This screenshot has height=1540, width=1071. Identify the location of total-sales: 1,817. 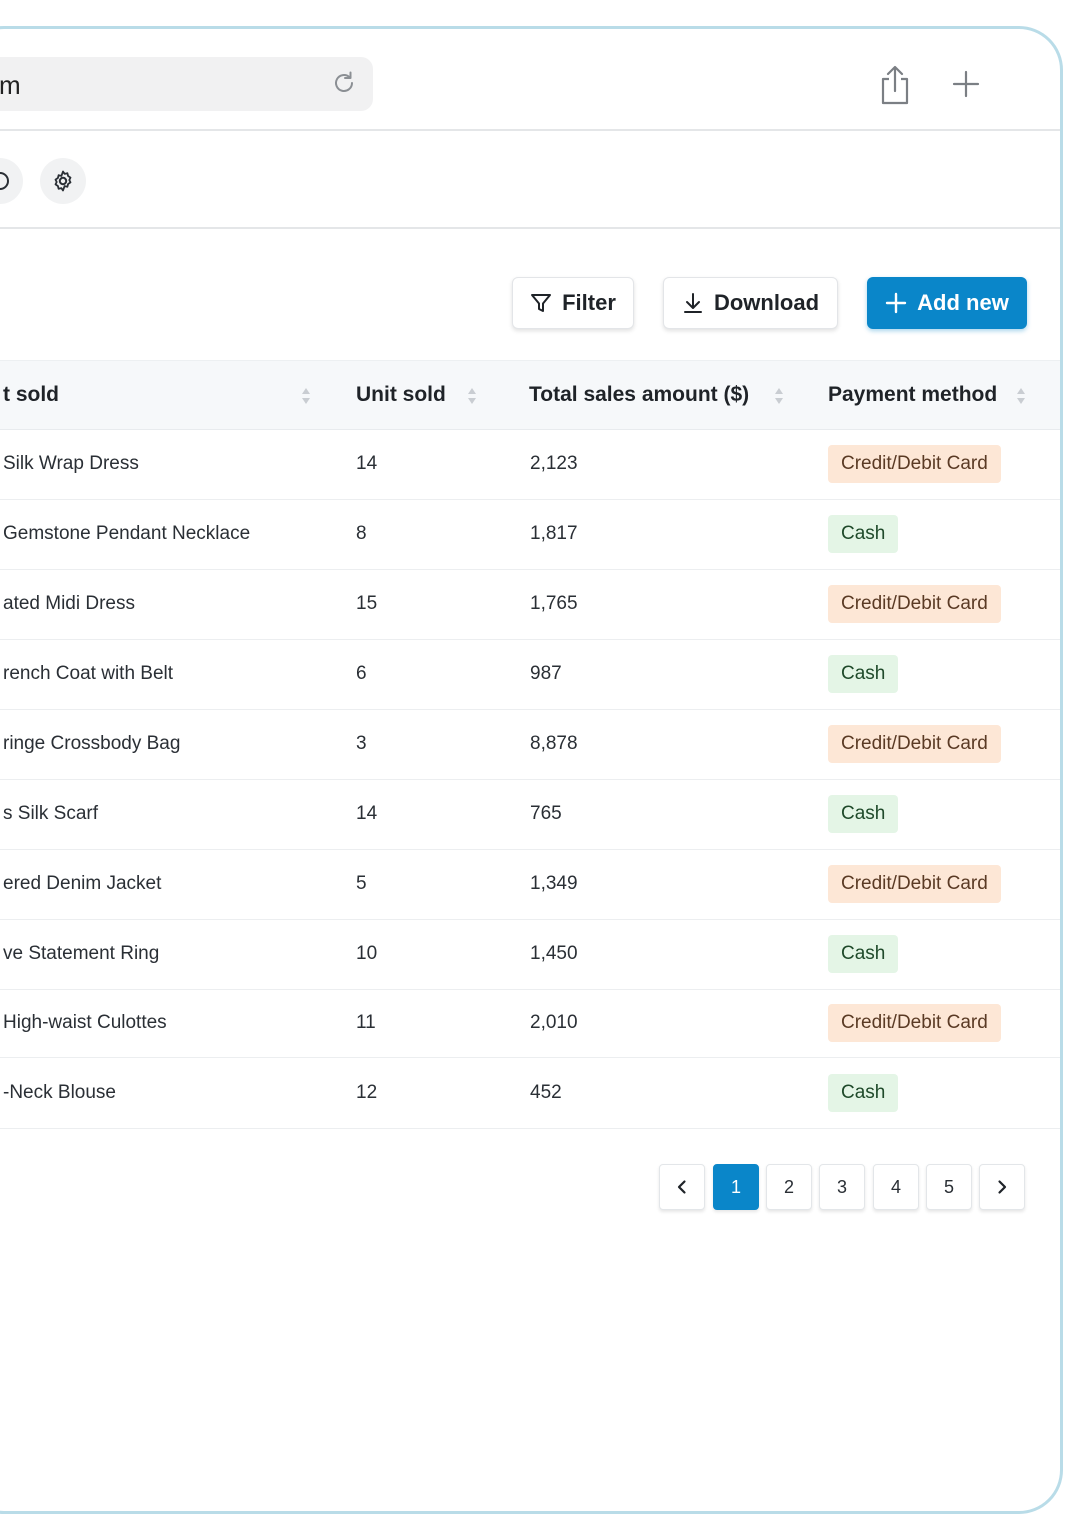
(554, 533).